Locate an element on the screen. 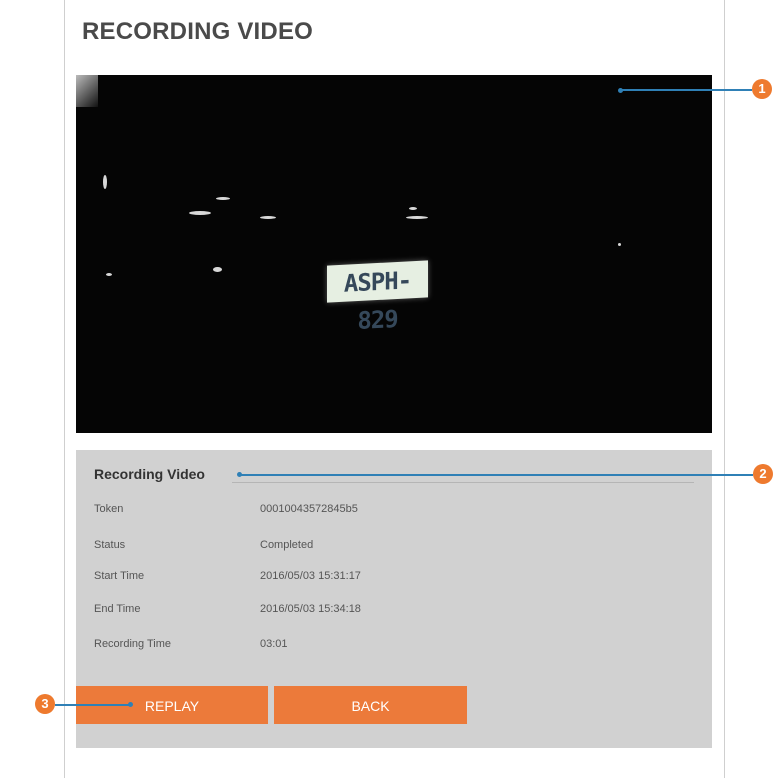  page-title: RECORDING VIDEO is located at coordinates (198, 31).